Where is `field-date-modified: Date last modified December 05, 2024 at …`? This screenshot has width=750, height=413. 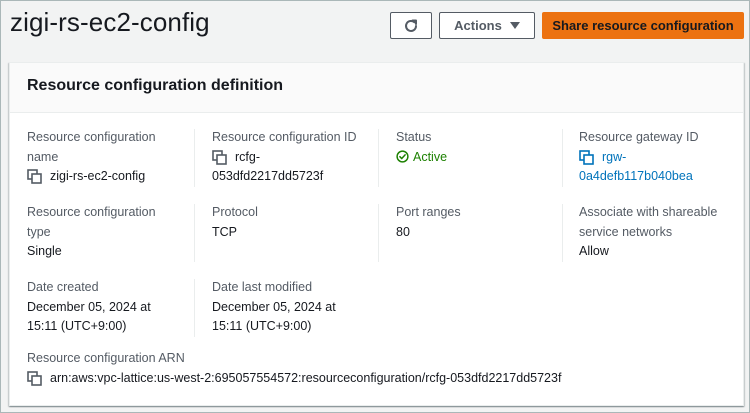 field-date-modified: Date last modified December 05, 2024 at … is located at coordinates (292, 307).